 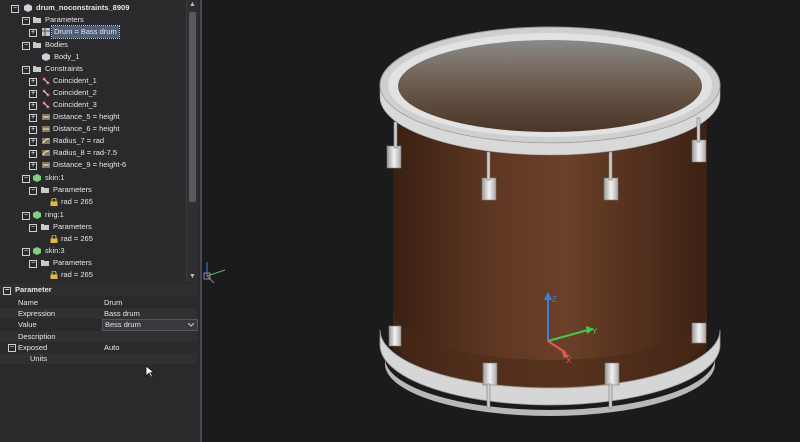 What do you see at coordinates (192, 5) in the screenshot?
I see `scroll-up-icon: ▲` at bounding box center [192, 5].